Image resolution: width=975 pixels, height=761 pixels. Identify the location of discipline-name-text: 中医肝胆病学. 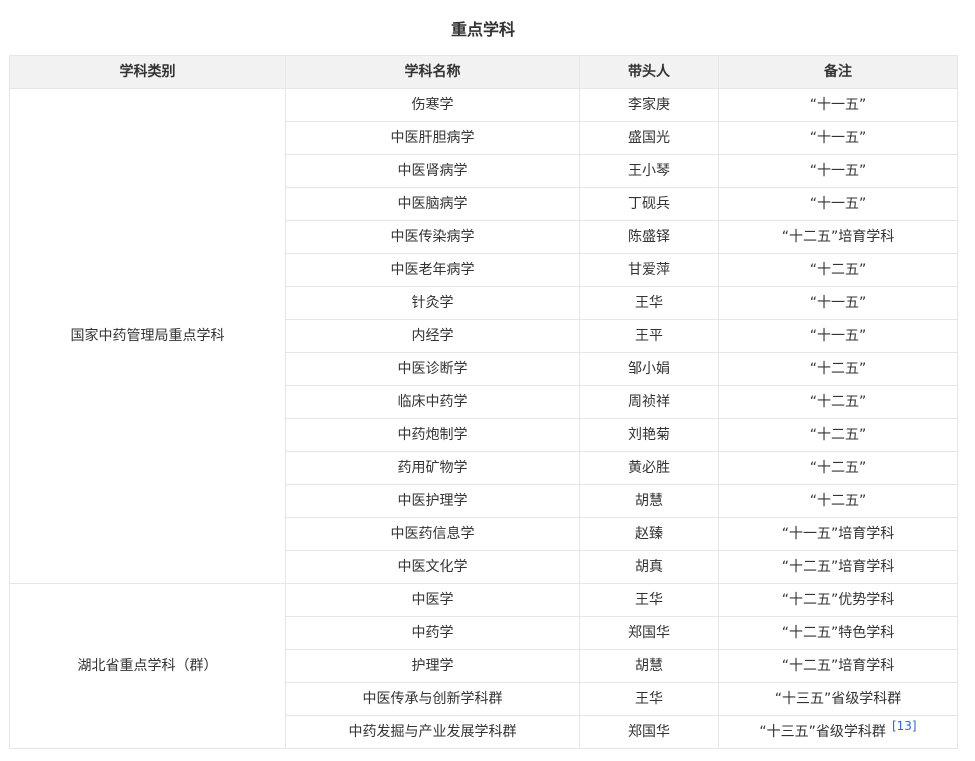
(432, 138).